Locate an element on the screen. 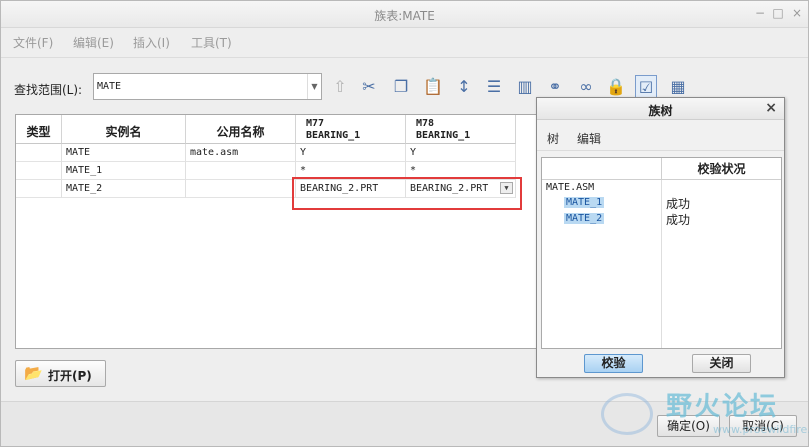 This screenshot has height=447, width=809. menu-tools: 工具(T) is located at coordinates (211, 42).